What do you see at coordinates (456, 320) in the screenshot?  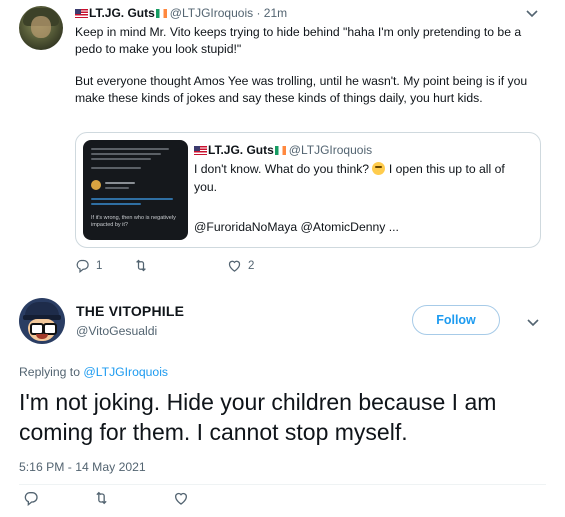 I see `follow-button: Follow` at bounding box center [456, 320].